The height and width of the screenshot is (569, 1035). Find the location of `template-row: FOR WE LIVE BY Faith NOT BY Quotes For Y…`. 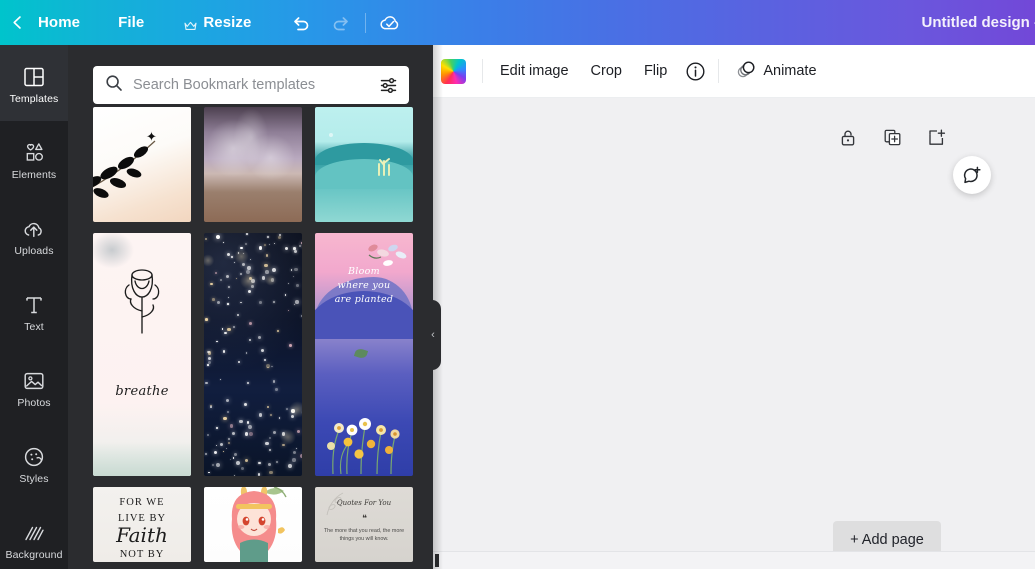

template-row: FOR WE LIVE BY Faith NOT BY Quotes For Y… is located at coordinates (263, 524).